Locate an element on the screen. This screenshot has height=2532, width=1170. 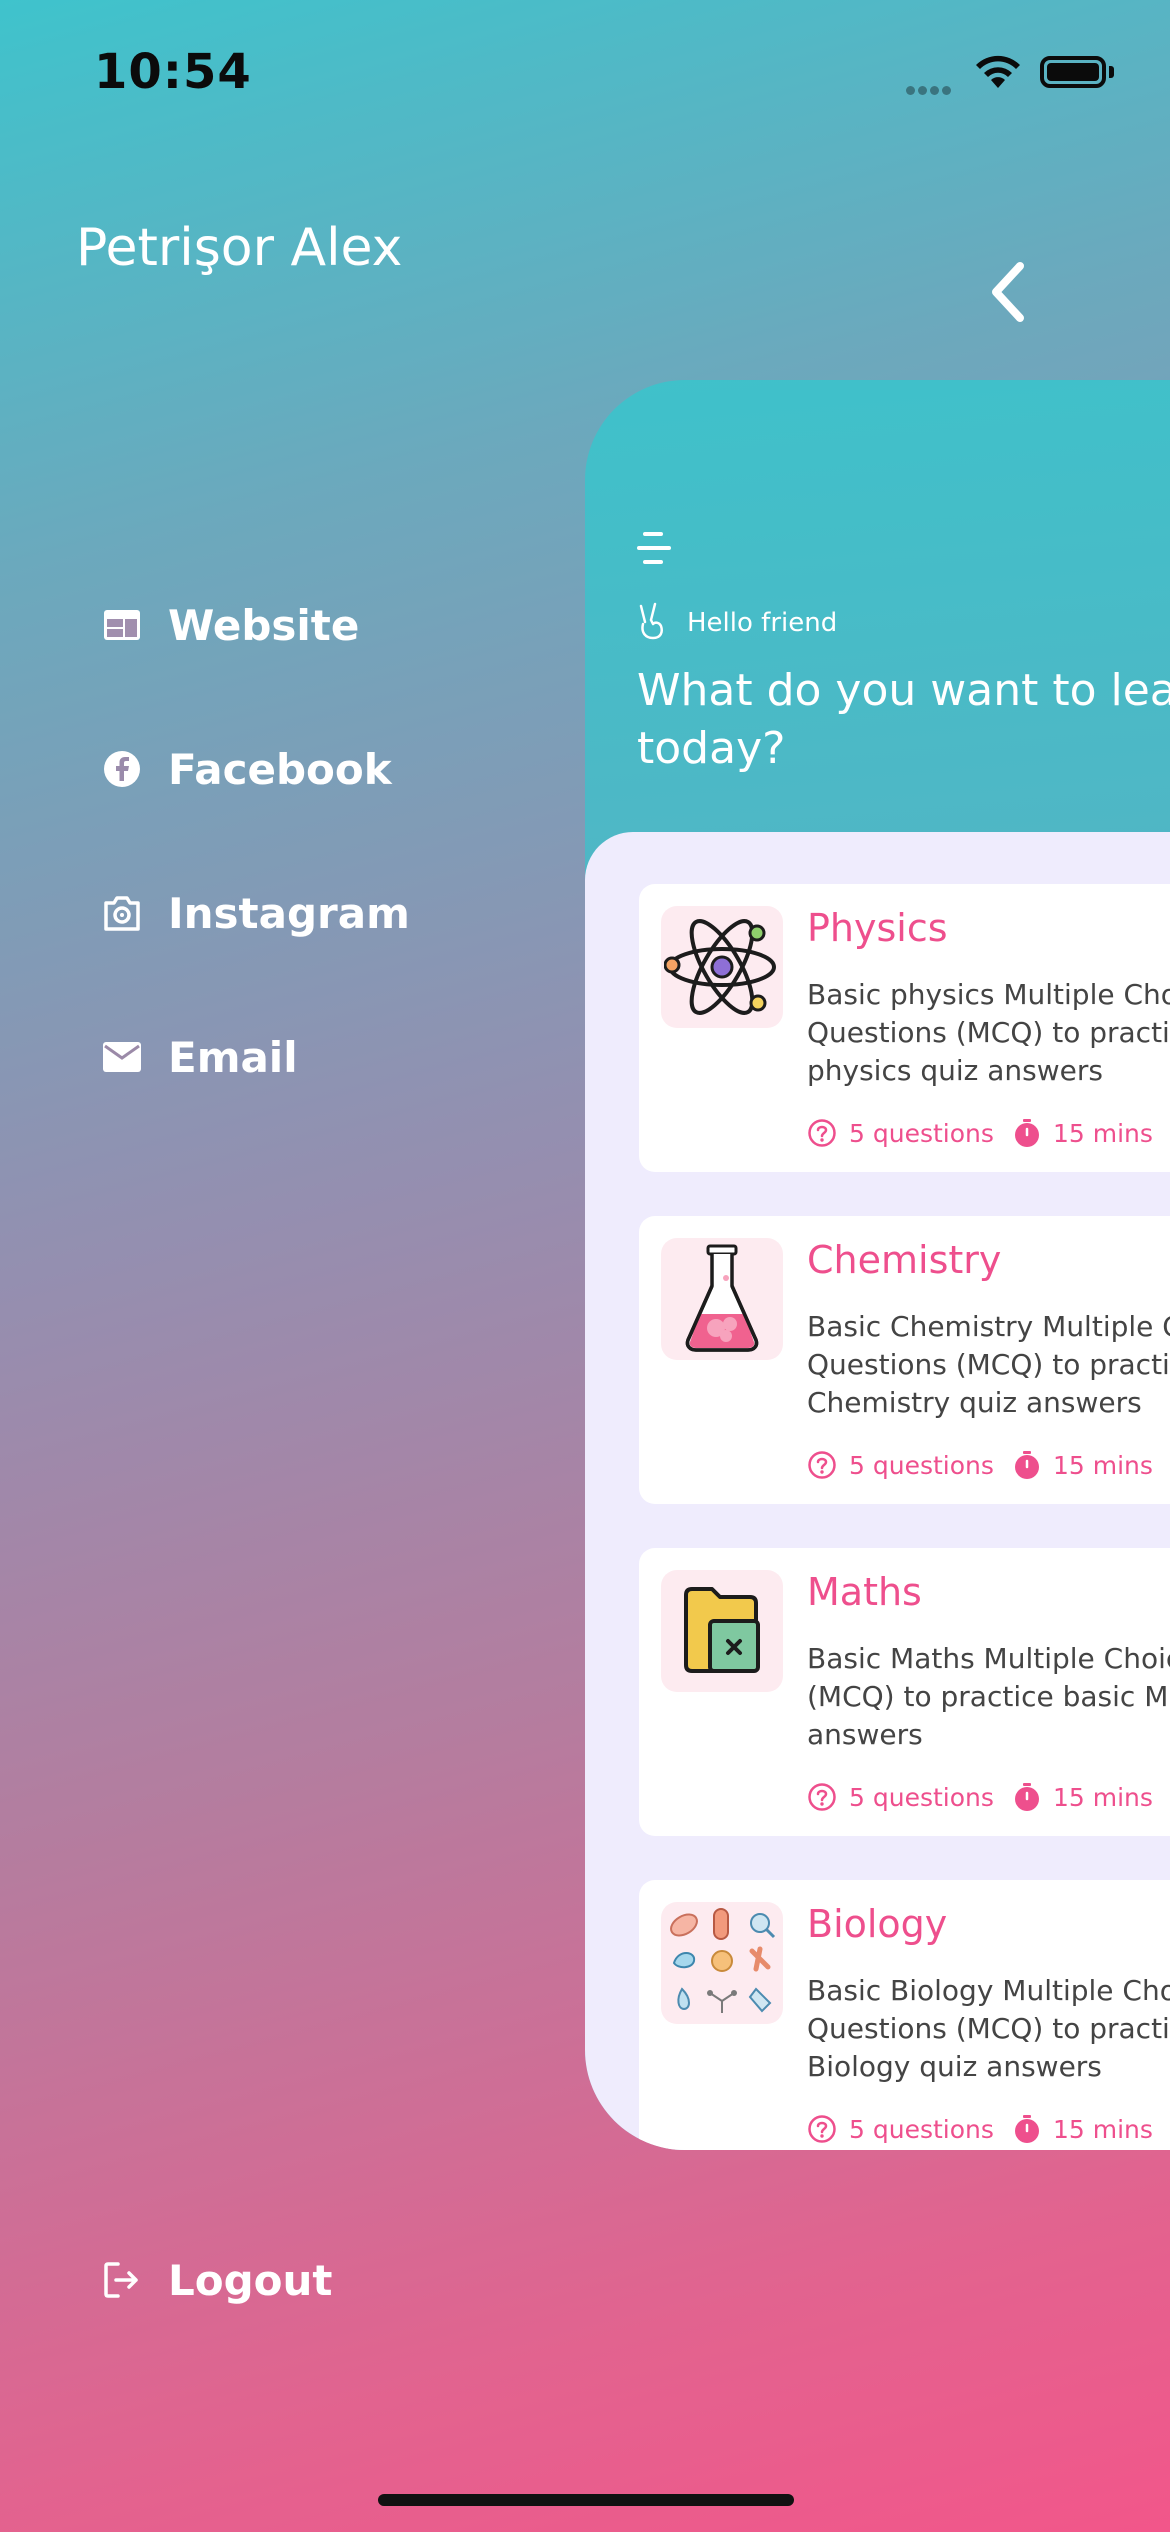
quiz-description-line: Chemistry quiz answers is located at coordinates (974, 1402).